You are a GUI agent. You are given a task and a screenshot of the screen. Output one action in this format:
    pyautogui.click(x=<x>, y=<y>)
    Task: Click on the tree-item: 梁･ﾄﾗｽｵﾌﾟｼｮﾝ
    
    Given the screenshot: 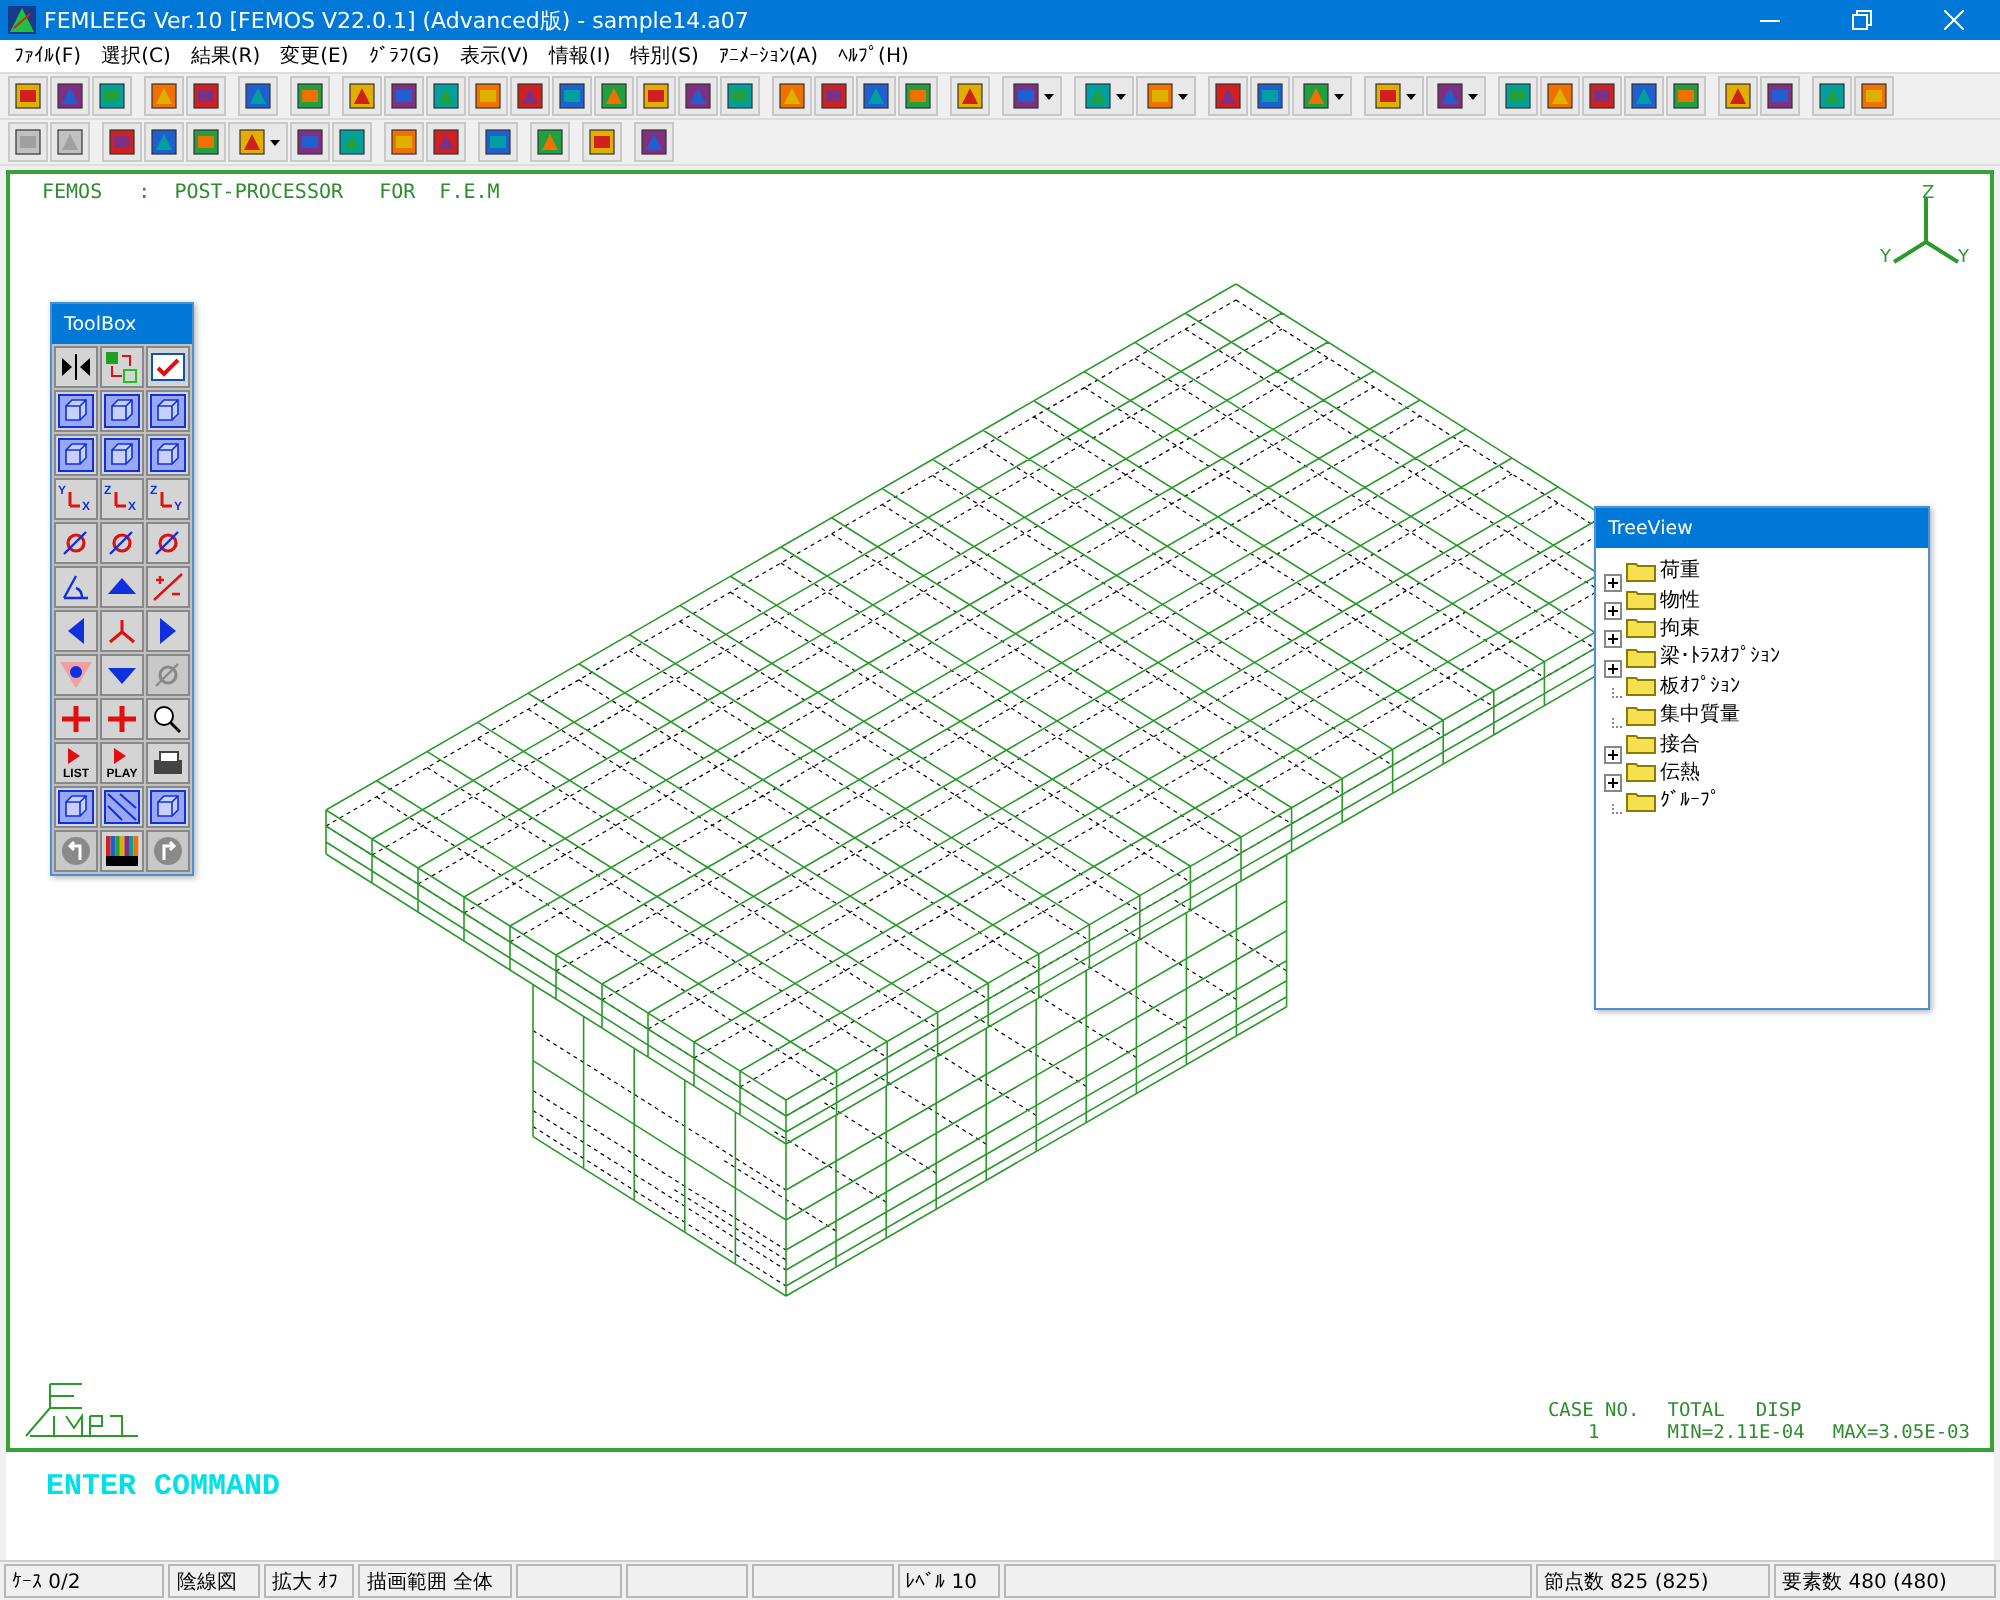 What is the action you would take?
    pyautogui.click(x=1762, y=657)
    